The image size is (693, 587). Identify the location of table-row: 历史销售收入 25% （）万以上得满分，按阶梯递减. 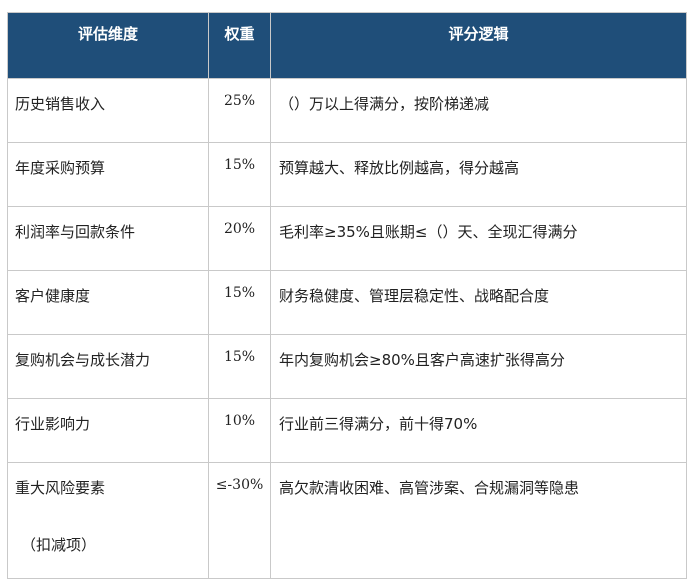
(347, 110).